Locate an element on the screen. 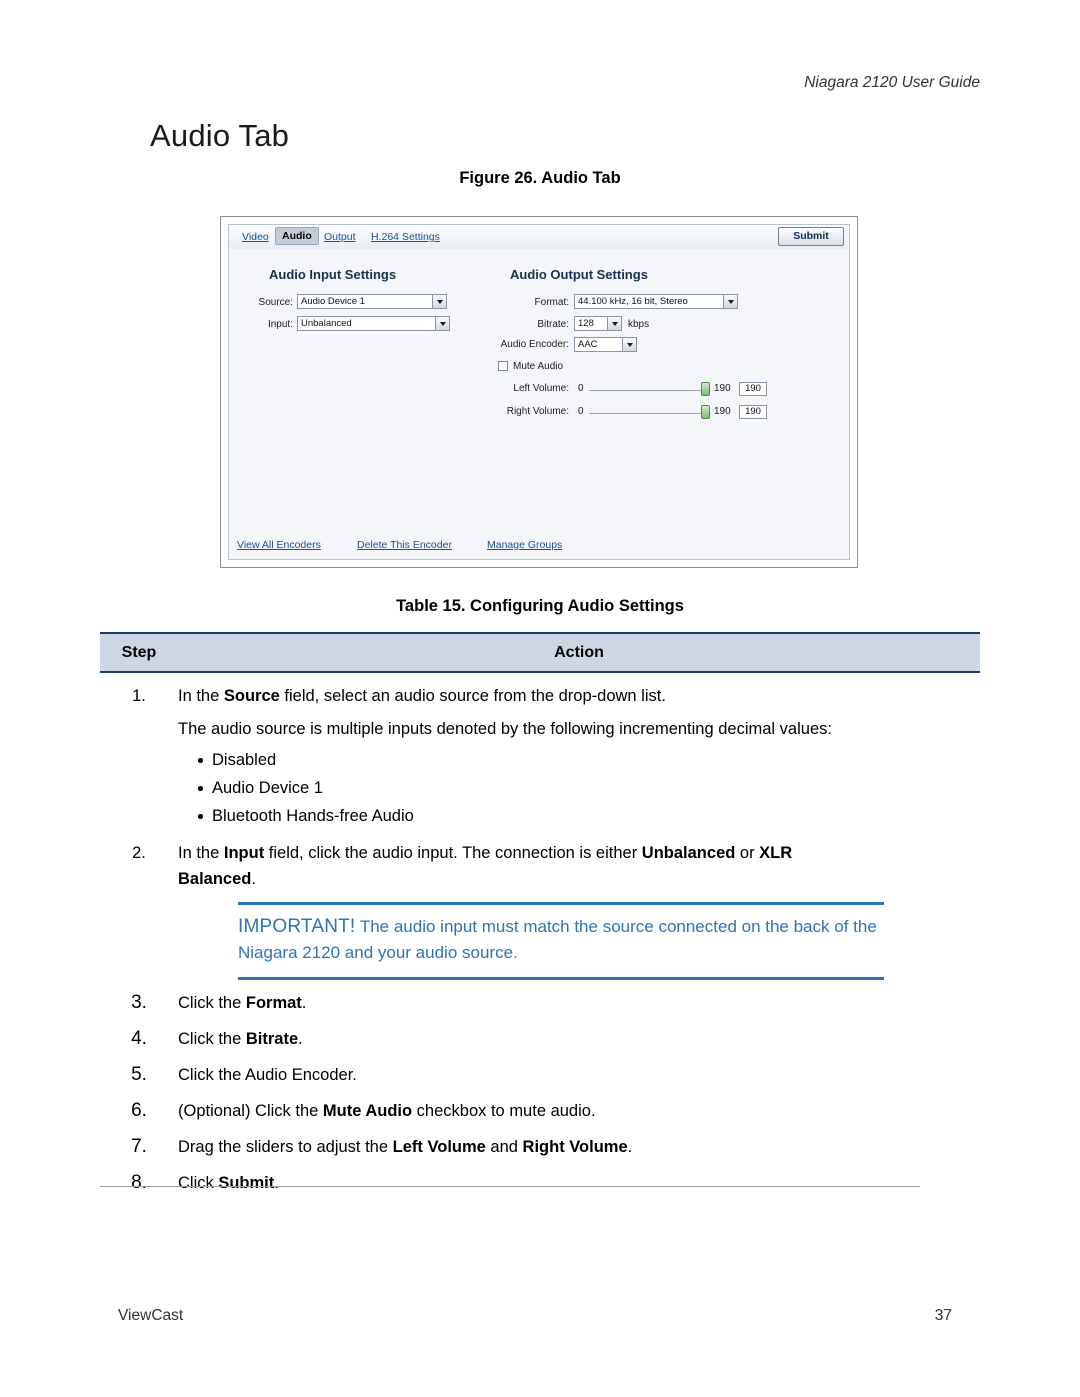 Image resolution: width=1080 pixels, height=1397 pixels. left-volume-label: Left Volume: is located at coordinates (541, 388).